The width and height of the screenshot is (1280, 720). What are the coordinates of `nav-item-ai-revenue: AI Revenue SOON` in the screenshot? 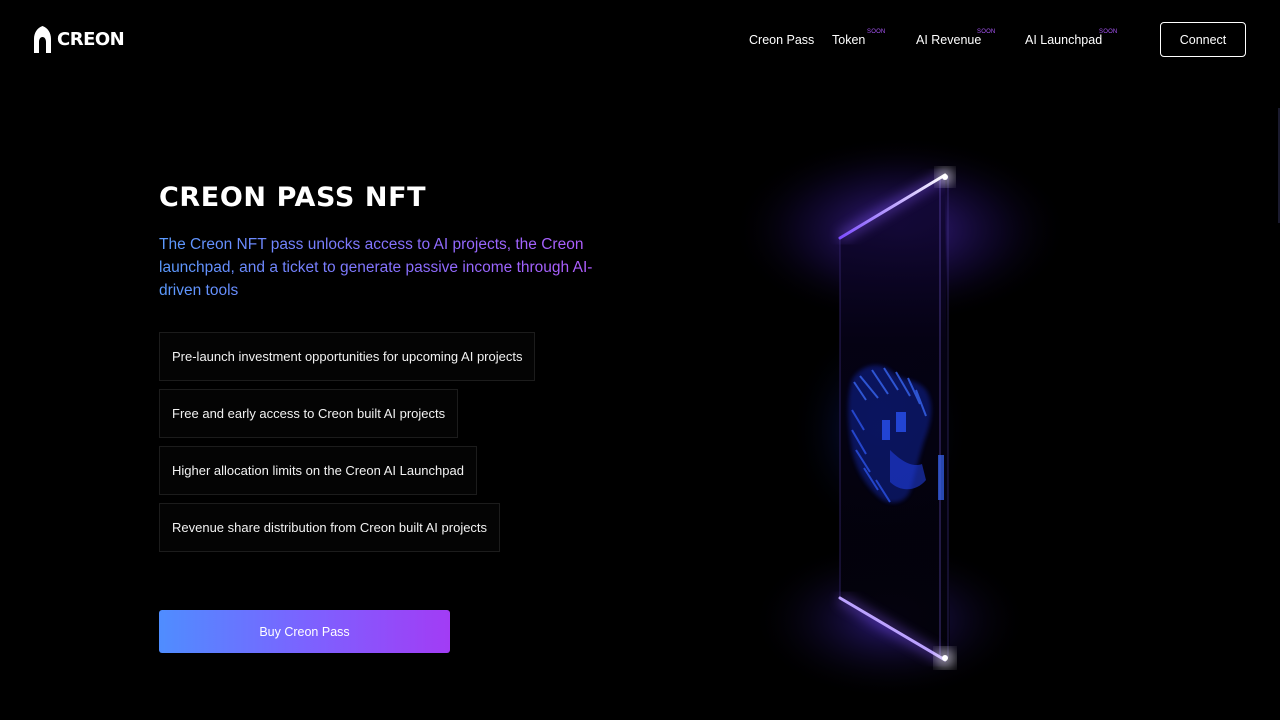 It's located at (955, 38).